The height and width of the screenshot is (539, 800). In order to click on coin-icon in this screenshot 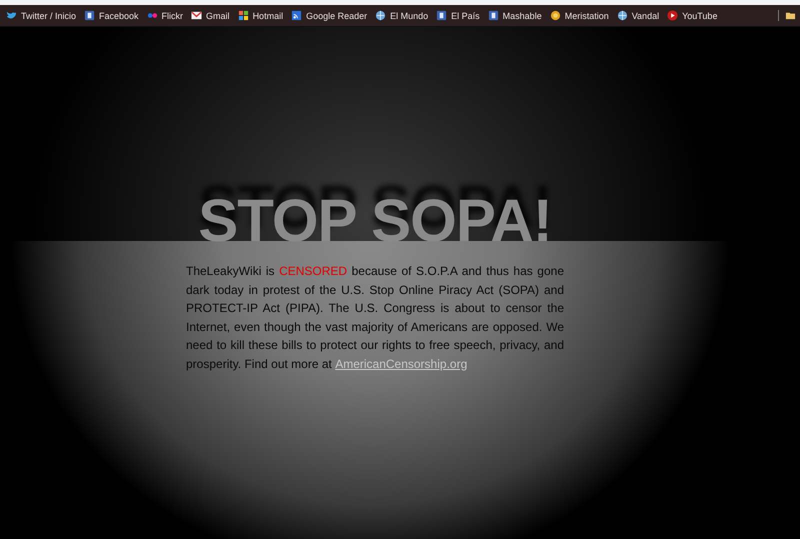, I will do `click(555, 15)`.